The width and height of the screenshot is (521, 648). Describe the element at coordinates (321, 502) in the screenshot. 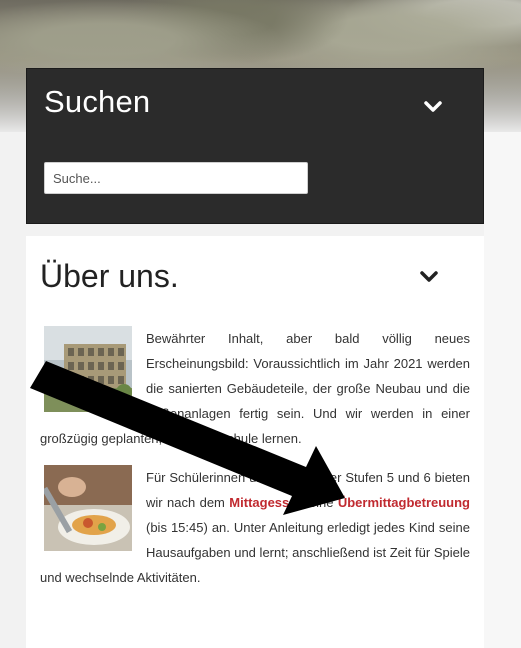

I see `about-paragraph-2-text-b: eine` at that location.